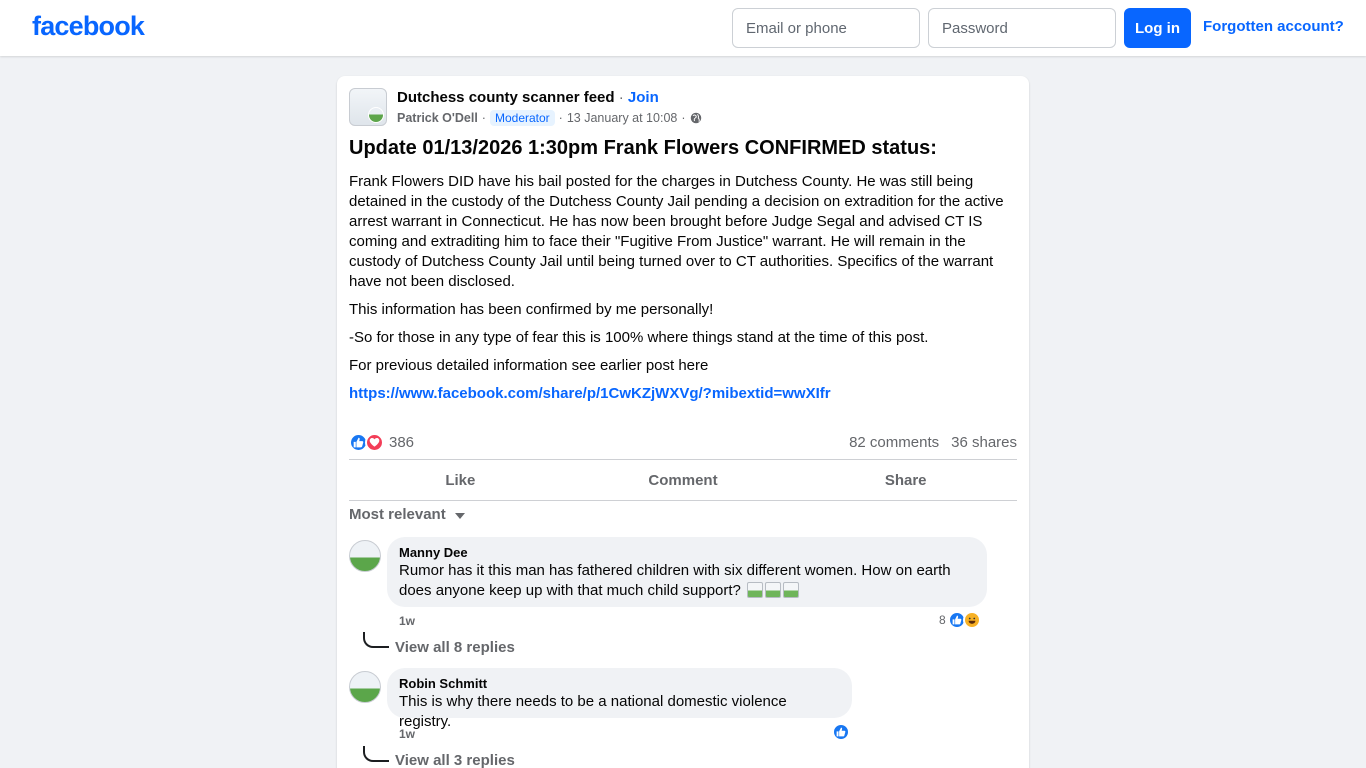 This screenshot has width=1366, height=768. What do you see at coordinates (905, 480) in the screenshot?
I see `share-button: Share` at bounding box center [905, 480].